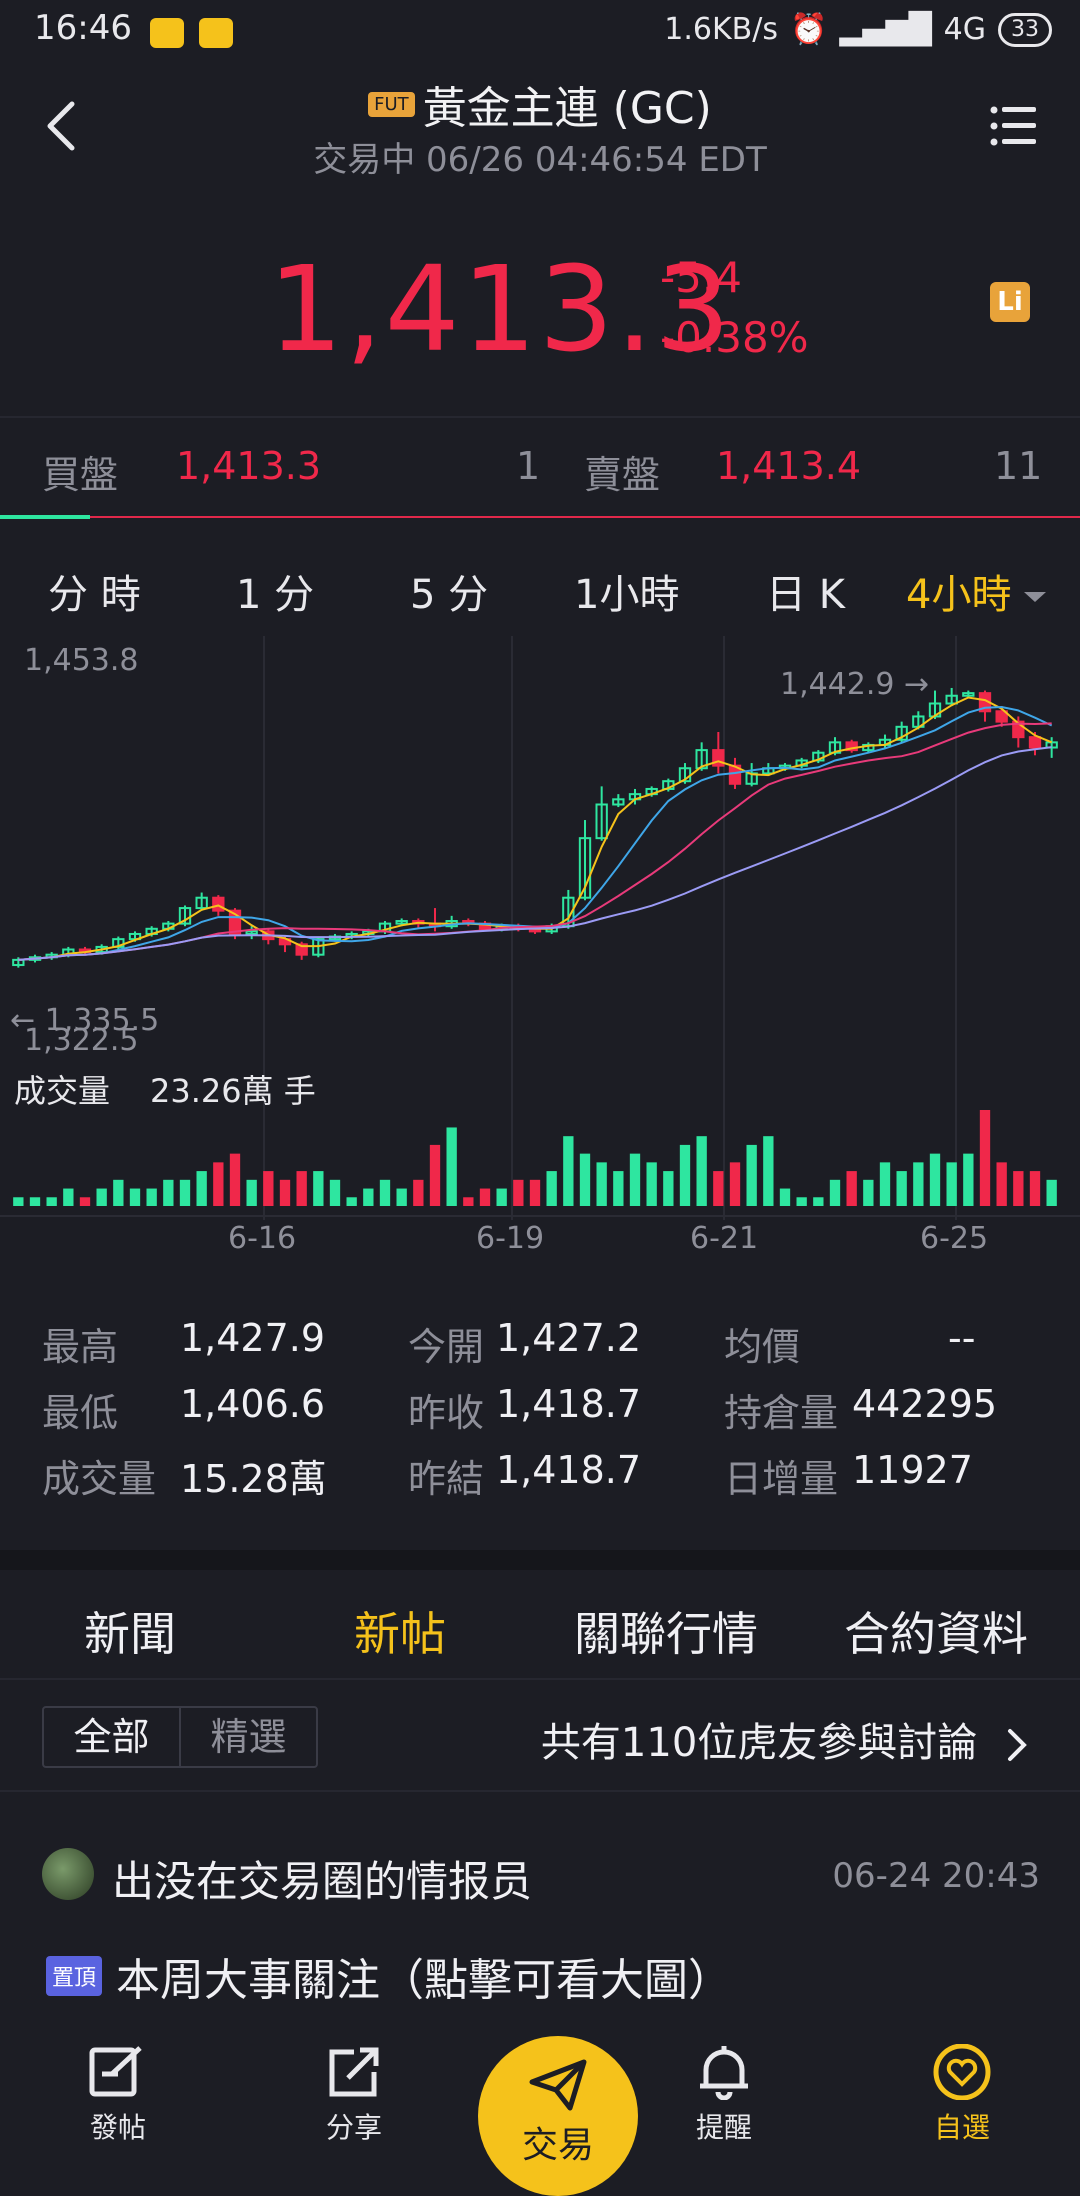 The image size is (1080, 2196). I want to click on stat-key: 均價, so click(762, 1347).